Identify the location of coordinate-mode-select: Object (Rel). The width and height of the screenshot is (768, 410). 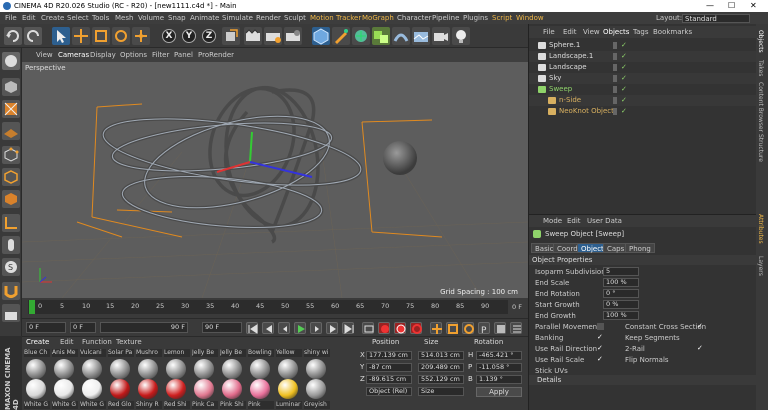
(389, 391).